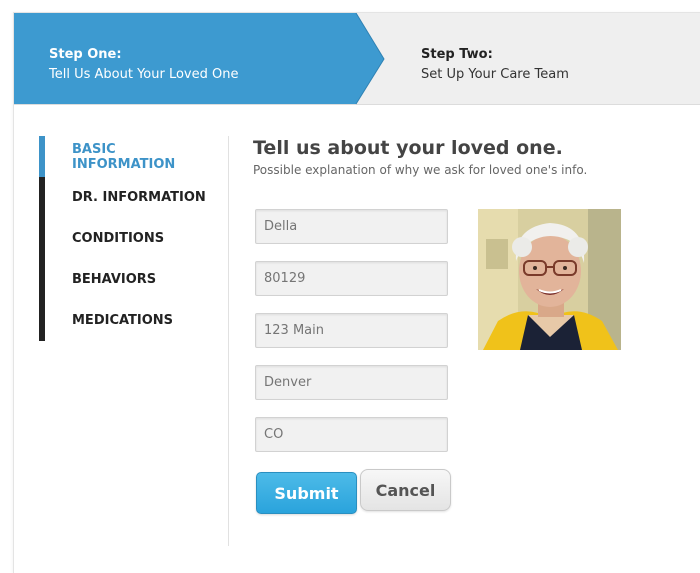 The image size is (700, 573). What do you see at coordinates (495, 74) in the screenshot?
I see `step-two-subtitle: Set Up Your Care Team` at bounding box center [495, 74].